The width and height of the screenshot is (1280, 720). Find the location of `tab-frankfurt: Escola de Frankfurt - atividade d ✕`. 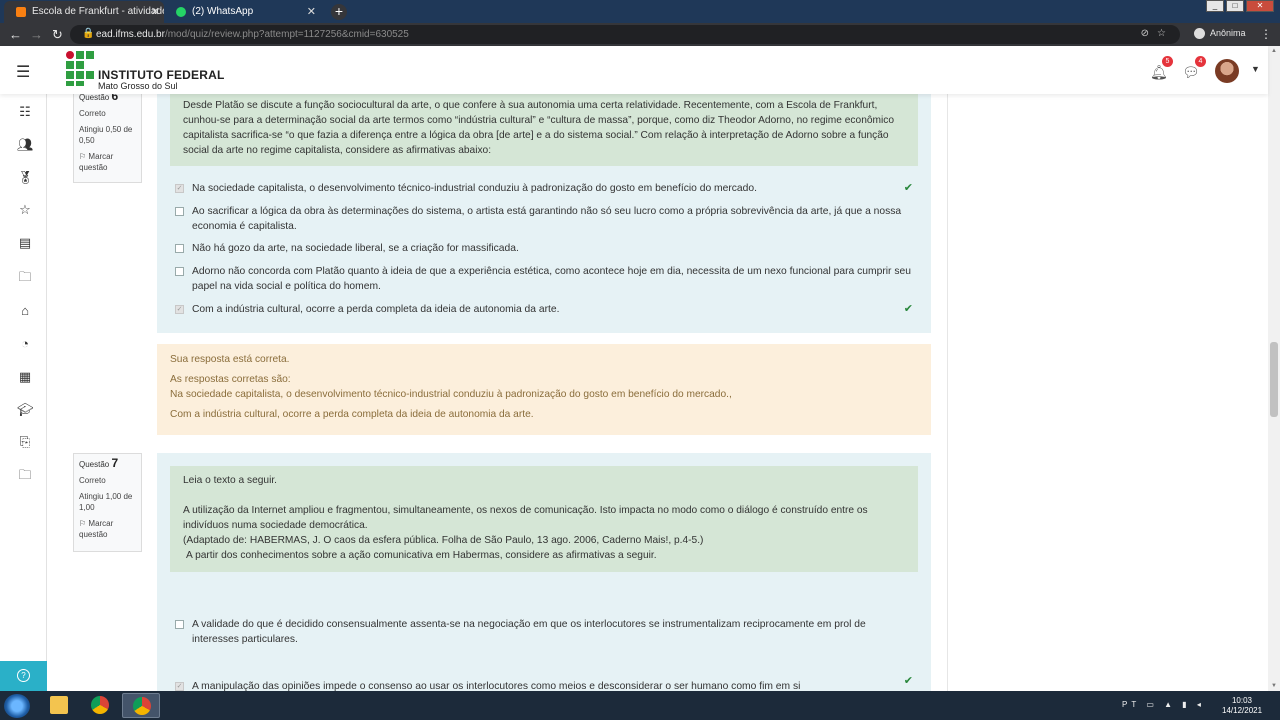

tab-frankfurt: Escola de Frankfurt - atividade d ✕ is located at coordinates (84, 12).